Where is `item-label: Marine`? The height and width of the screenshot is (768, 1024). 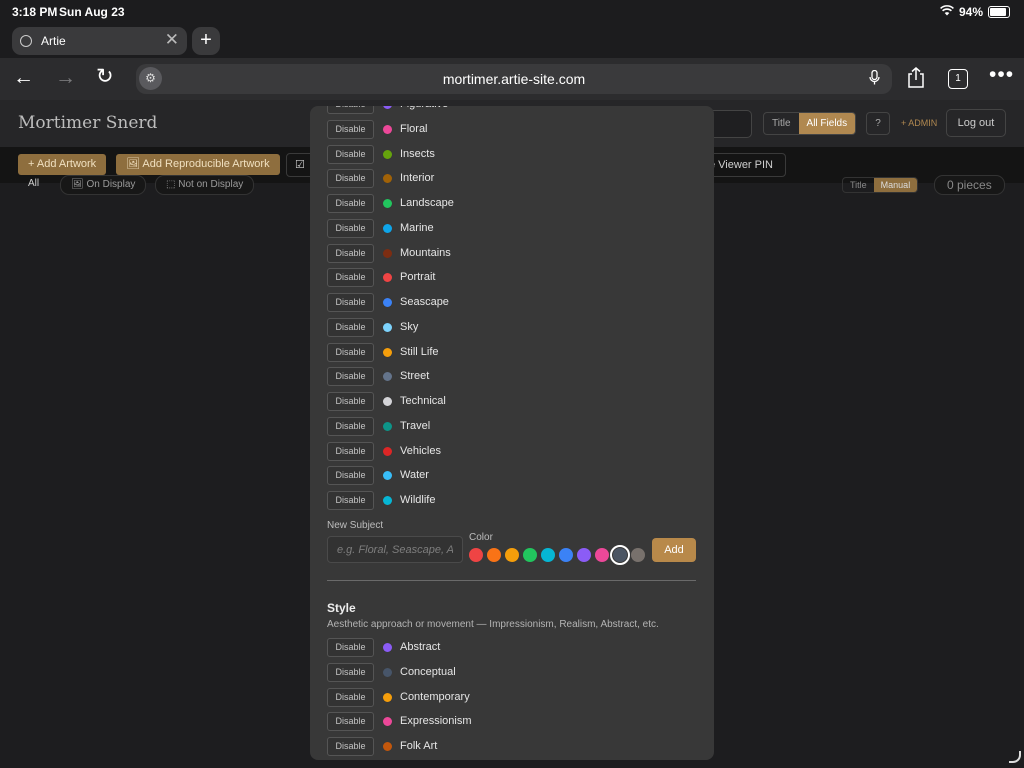 item-label: Marine is located at coordinates (417, 227).